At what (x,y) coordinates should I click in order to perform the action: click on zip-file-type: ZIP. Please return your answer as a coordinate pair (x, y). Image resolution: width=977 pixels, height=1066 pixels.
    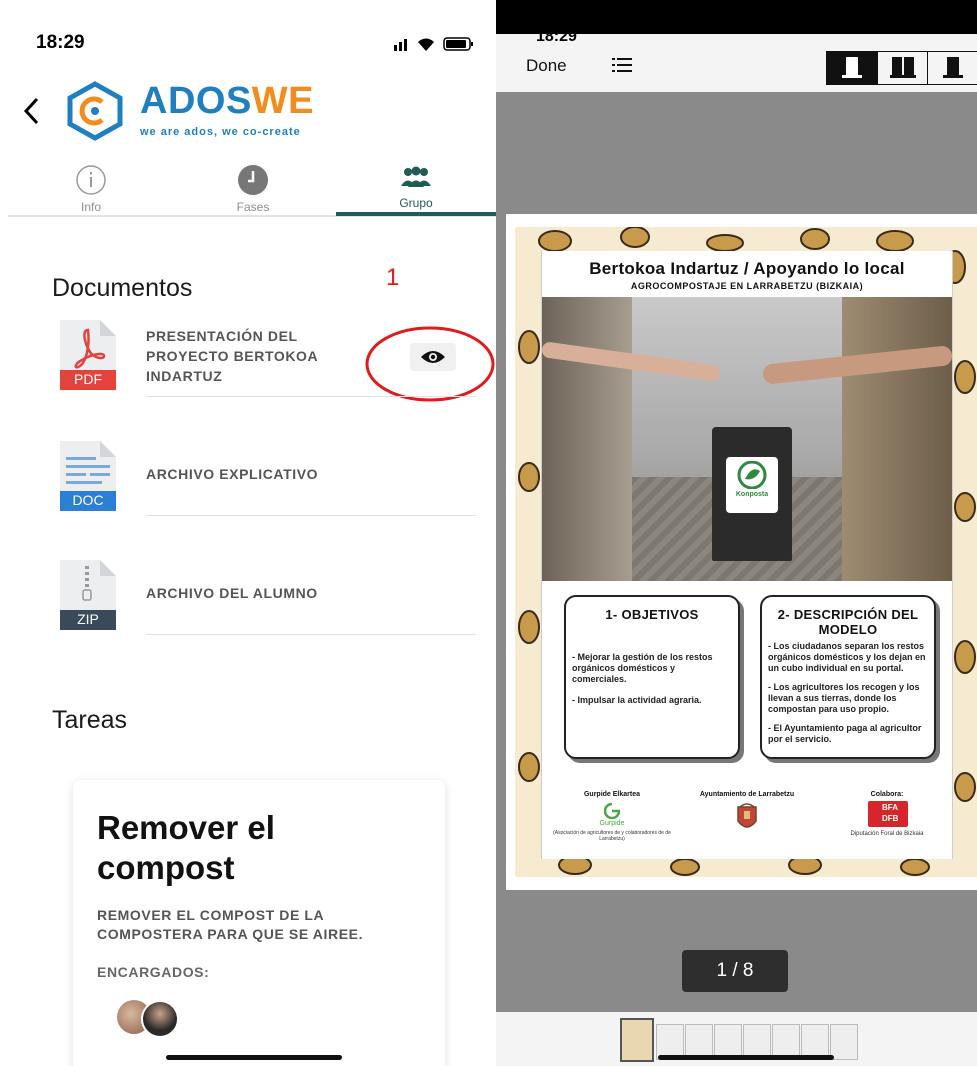
    Looking at the image, I should click on (88, 619).